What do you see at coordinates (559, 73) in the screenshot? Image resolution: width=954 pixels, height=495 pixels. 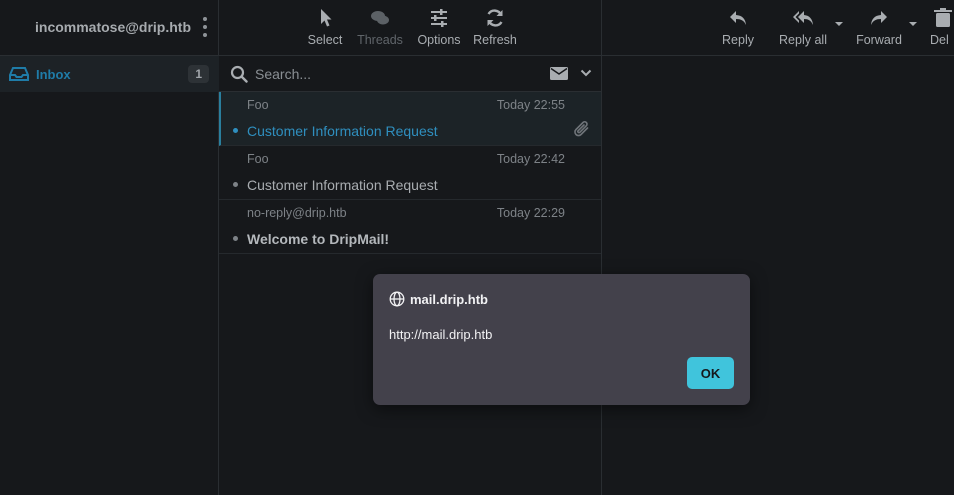 I see `envelope-icon` at bounding box center [559, 73].